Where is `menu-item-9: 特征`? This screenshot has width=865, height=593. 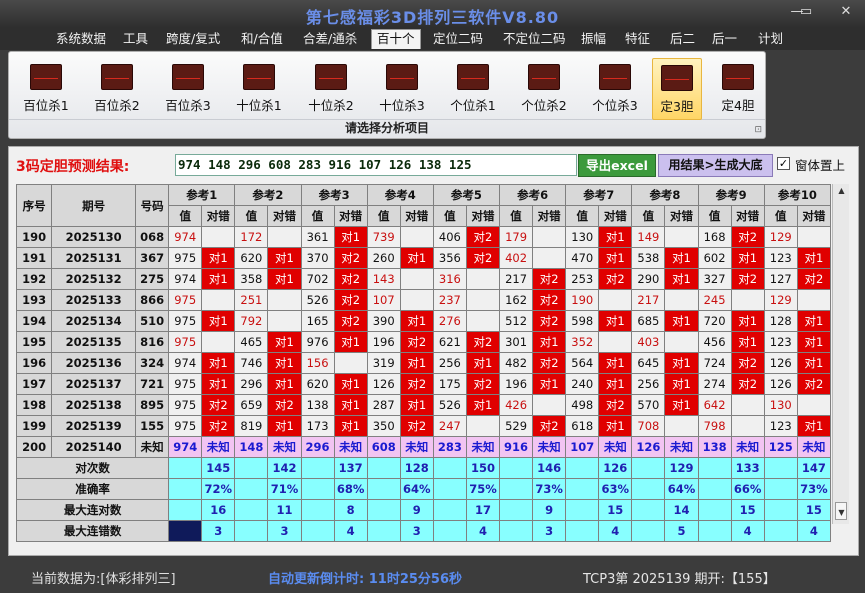 menu-item-9: 特征 is located at coordinates (637, 40).